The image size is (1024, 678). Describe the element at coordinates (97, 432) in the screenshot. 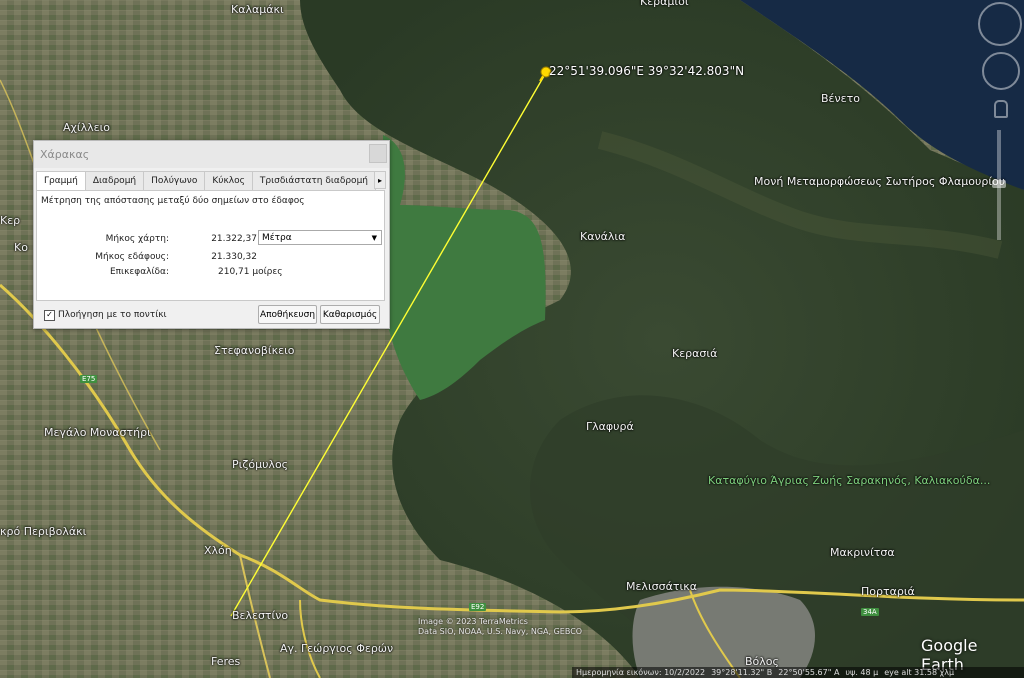

I see `place-label: Μεγάλο Μοναστήρι` at that location.